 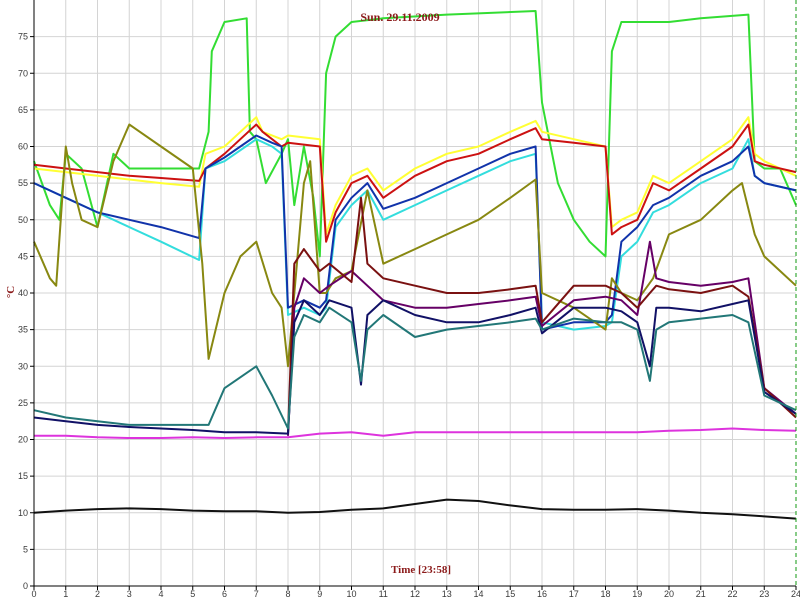 What do you see at coordinates (399, 17) in the screenshot?
I see `chart-title: Sun. 29.11.2009` at bounding box center [399, 17].